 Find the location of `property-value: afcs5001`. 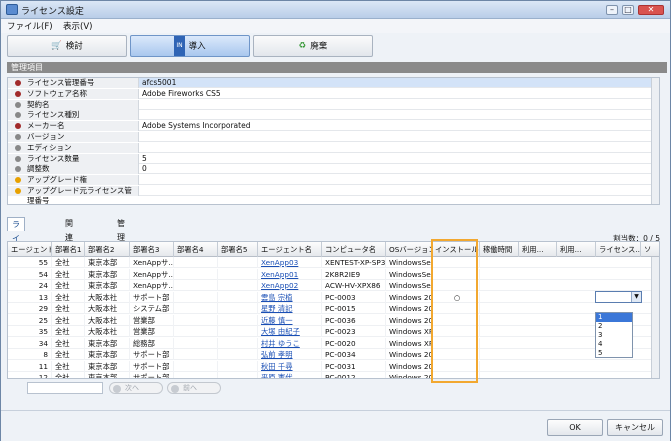

property-value: afcs5001 is located at coordinates (159, 83).